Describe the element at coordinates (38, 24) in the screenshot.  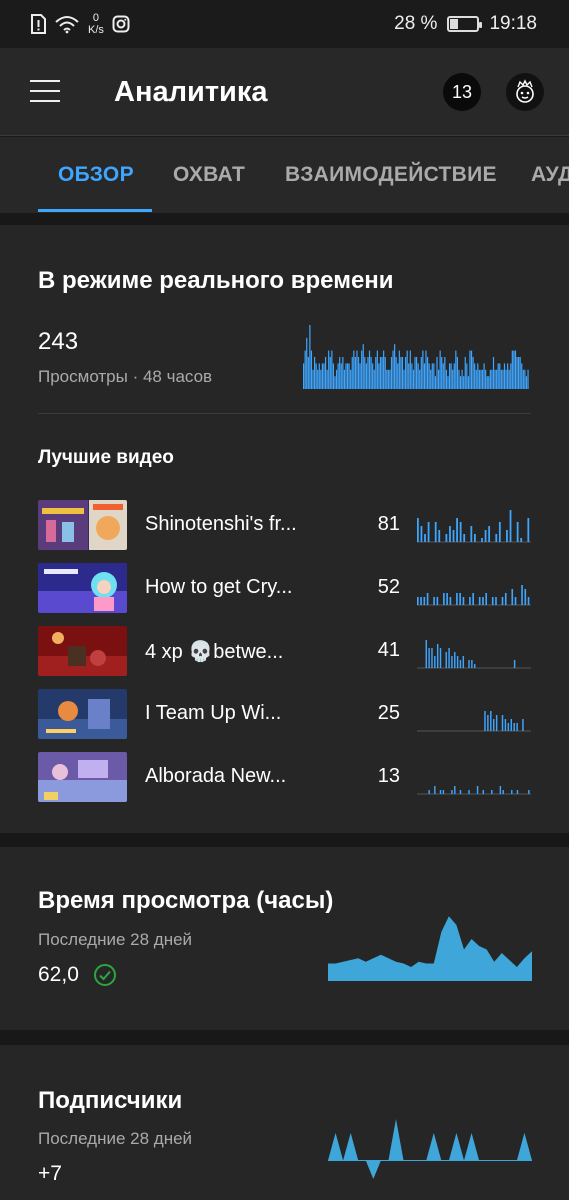
I see `sim-alert-icon` at that location.